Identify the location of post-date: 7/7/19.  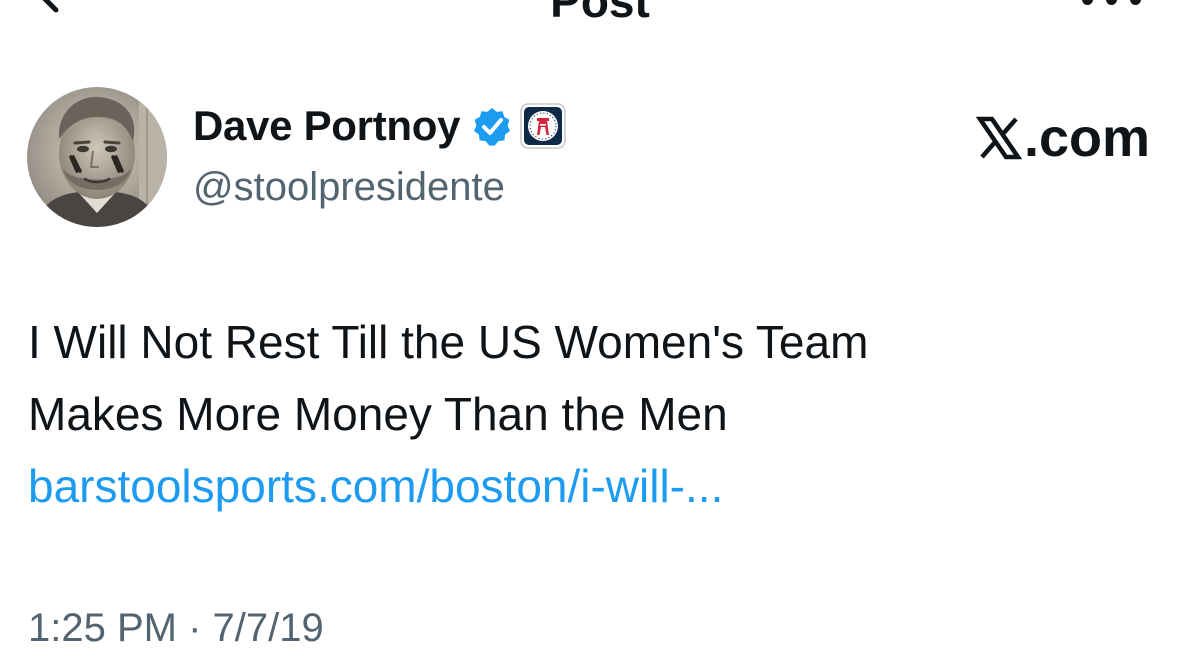
(268, 628).